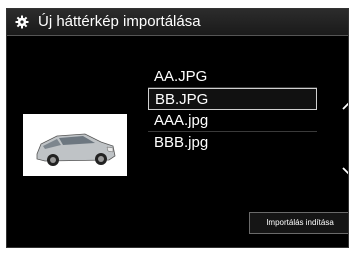 The width and height of the screenshot is (355, 256). Describe the element at coordinates (344, 169) in the screenshot. I see `chevron-down-icon` at that location.